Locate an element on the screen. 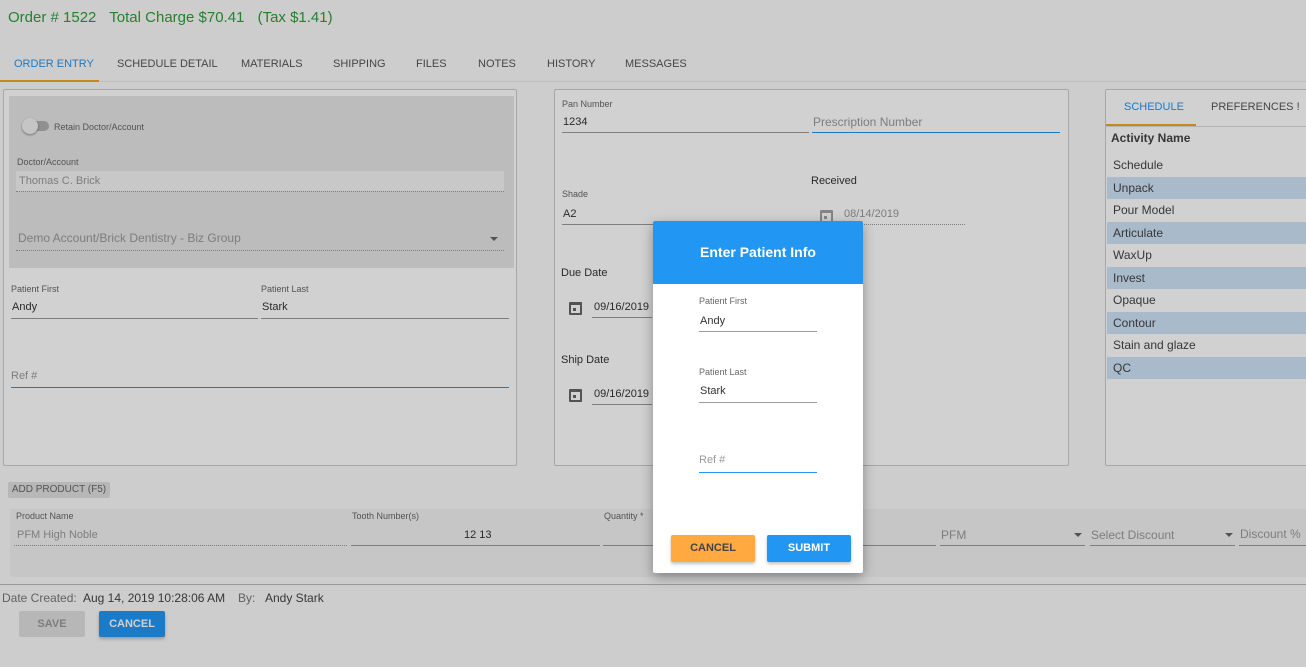 This screenshot has height=667, width=1306. dialog-cancel-button: CANCEL is located at coordinates (713, 548).